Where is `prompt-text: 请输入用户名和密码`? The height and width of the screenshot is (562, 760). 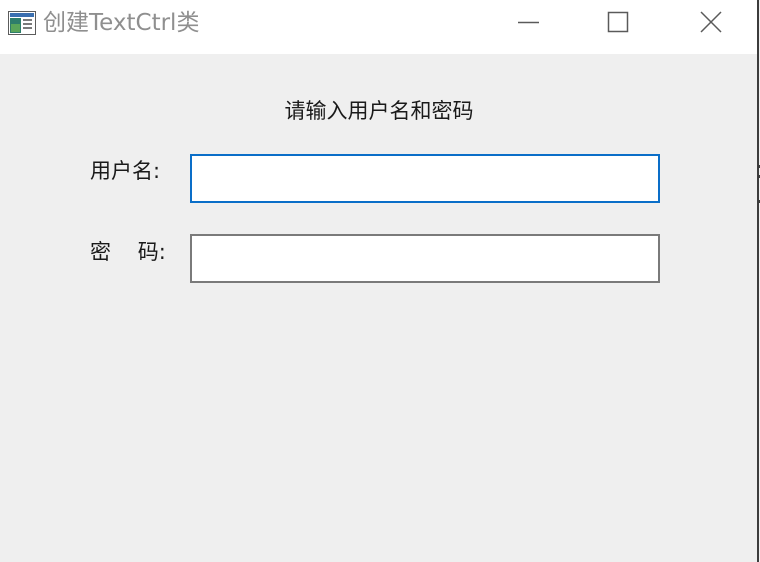
prompt-text: 请输入用户名和密码 is located at coordinates (379, 111).